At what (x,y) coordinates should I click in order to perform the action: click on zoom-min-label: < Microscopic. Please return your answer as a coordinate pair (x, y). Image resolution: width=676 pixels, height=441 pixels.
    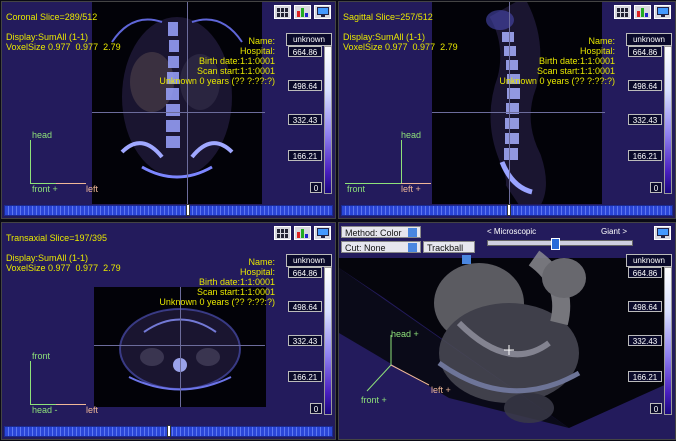
    Looking at the image, I should click on (512, 231).